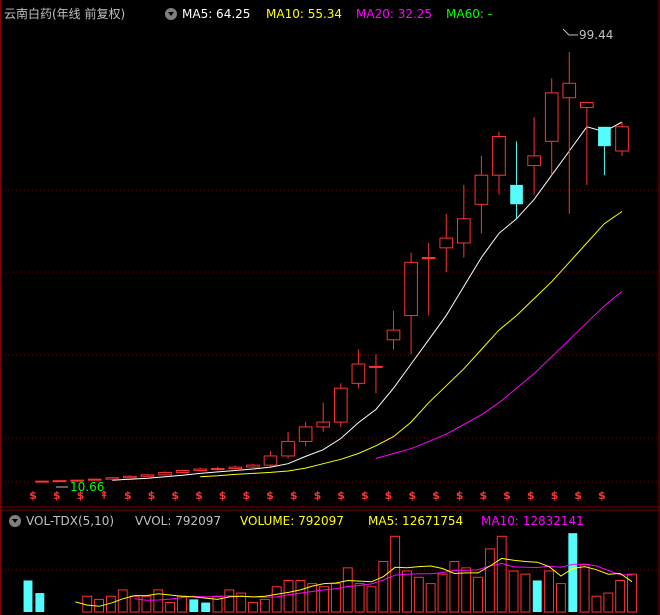 This screenshot has height=615, width=660. What do you see at coordinates (128, 495) in the screenshot?
I see `dividend-marker-4: $` at bounding box center [128, 495].